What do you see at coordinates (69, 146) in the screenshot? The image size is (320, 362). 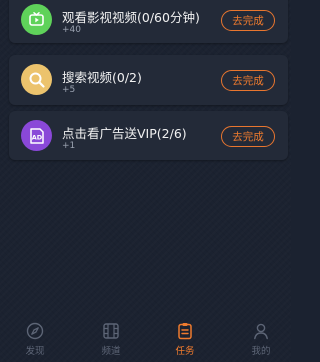 I see `task-reward: +1` at bounding box center [69, 146].